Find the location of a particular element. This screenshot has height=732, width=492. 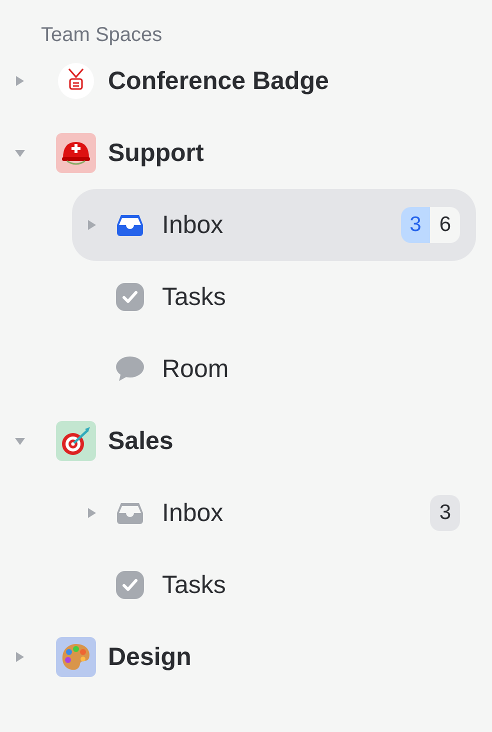

count-badge: 6 is located at coordinates (445, 225).